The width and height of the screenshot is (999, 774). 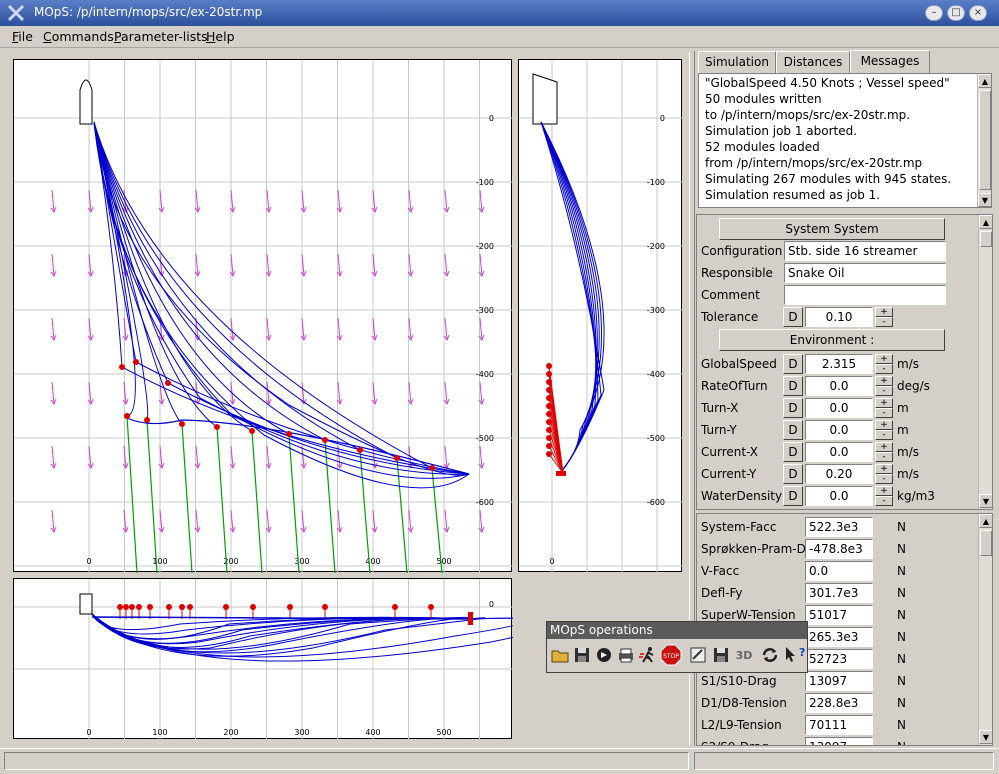 What do you see at coordinates (985, 362) in the screenshot?
I see `system-scrollbar: ▲ ▼` at bounding box center [985, 362].